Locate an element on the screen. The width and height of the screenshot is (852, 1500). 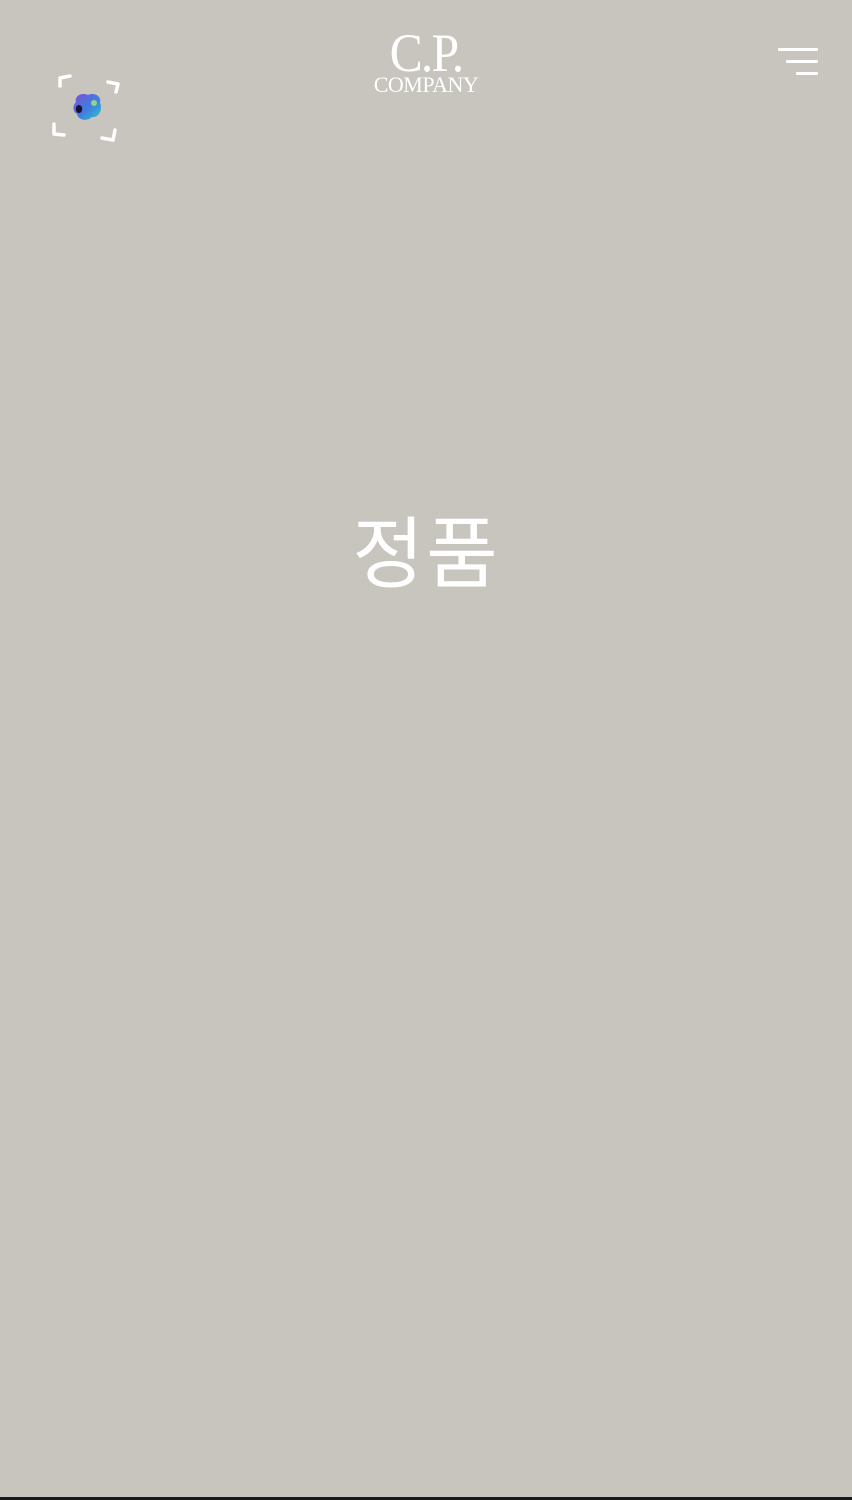
brand-logo: C.P. COMPANY is located at coordinates (426, 61).